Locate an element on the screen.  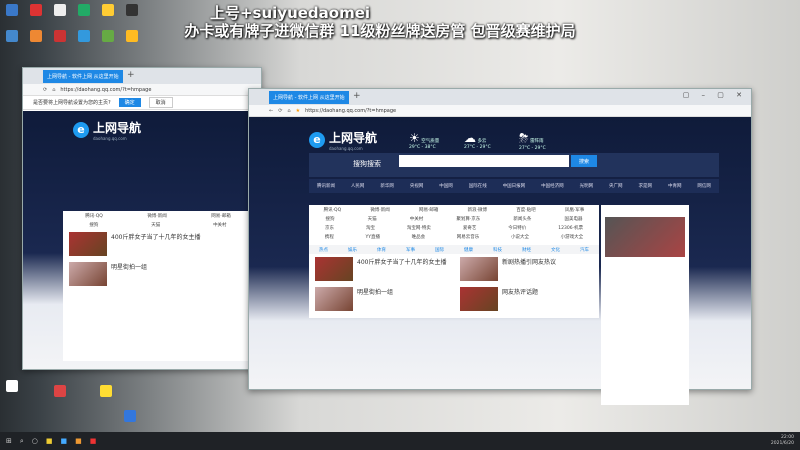
site-link: 凤凰·军事 is located at coordinates (574, 210).